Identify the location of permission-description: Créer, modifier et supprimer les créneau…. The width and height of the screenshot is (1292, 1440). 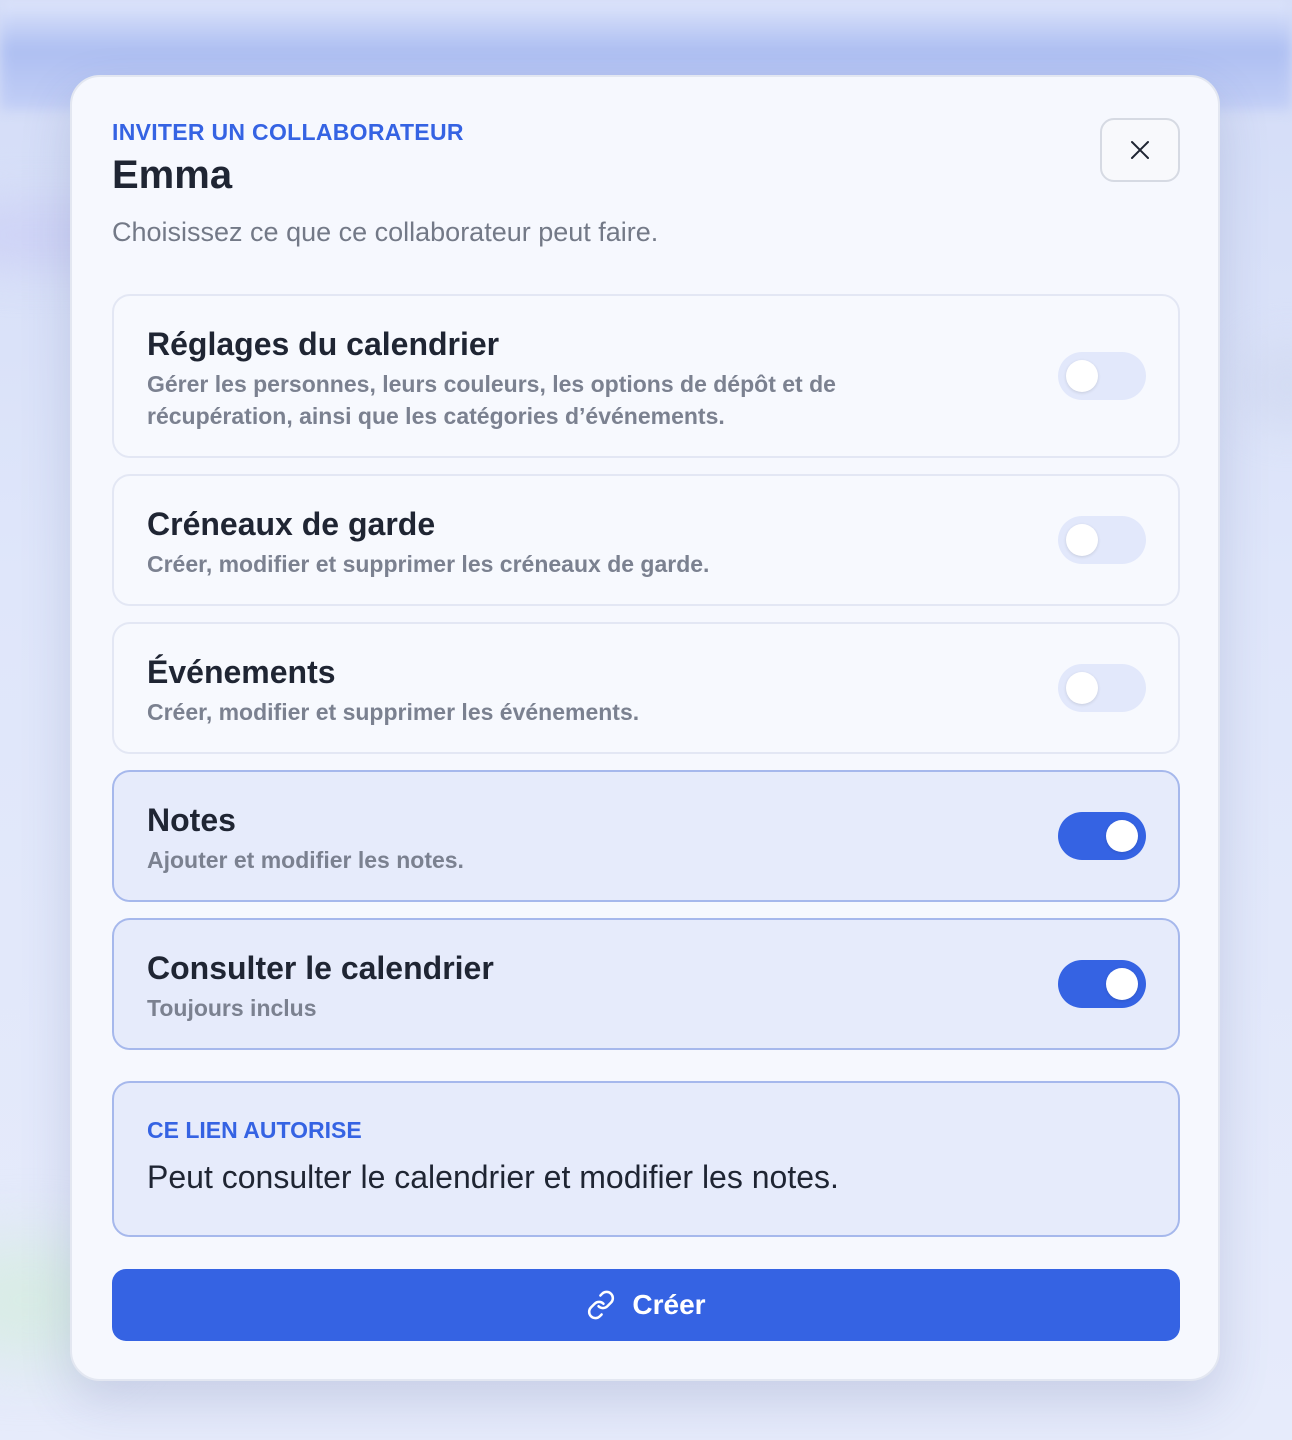
(428, 564).